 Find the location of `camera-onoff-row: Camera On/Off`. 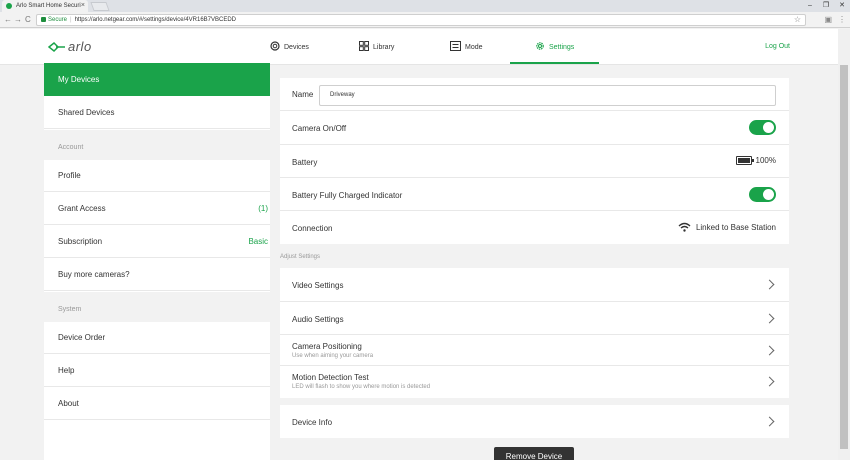

camera-onoff-row: Camera On/Off is located at coordinates (534, 128).